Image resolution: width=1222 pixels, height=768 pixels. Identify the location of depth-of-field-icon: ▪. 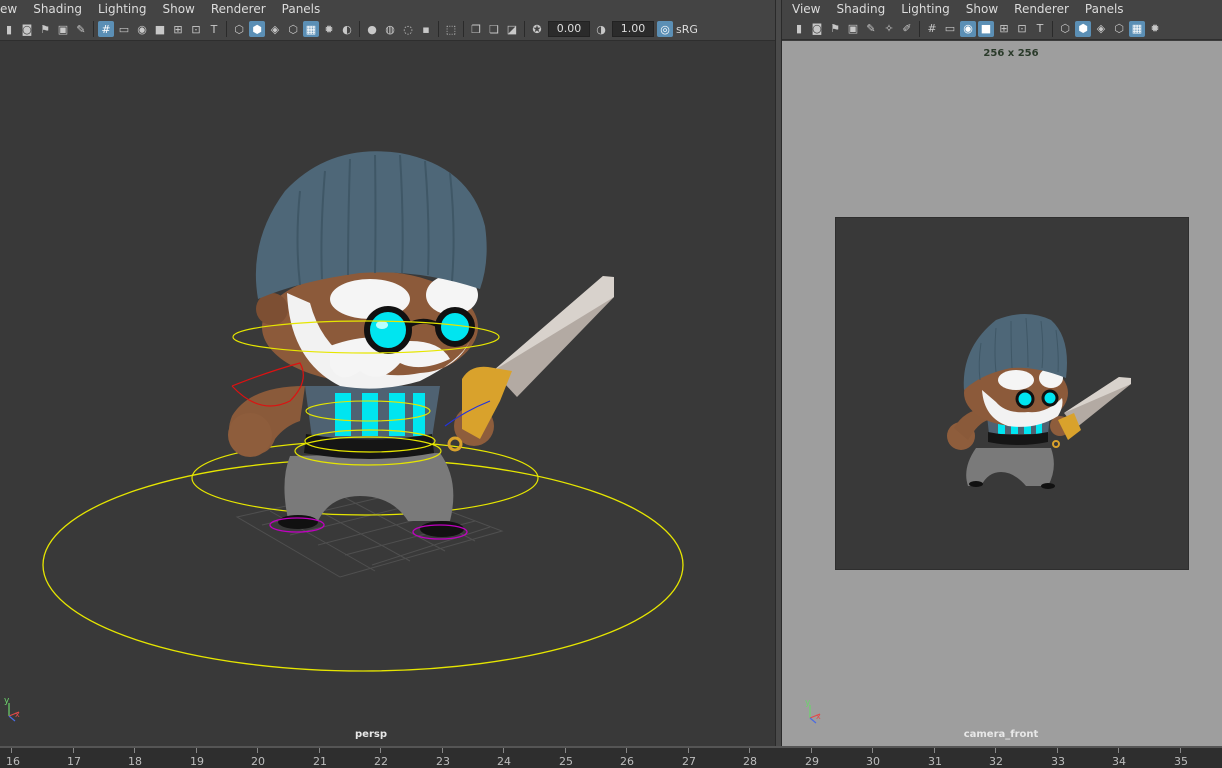
(426, 29).